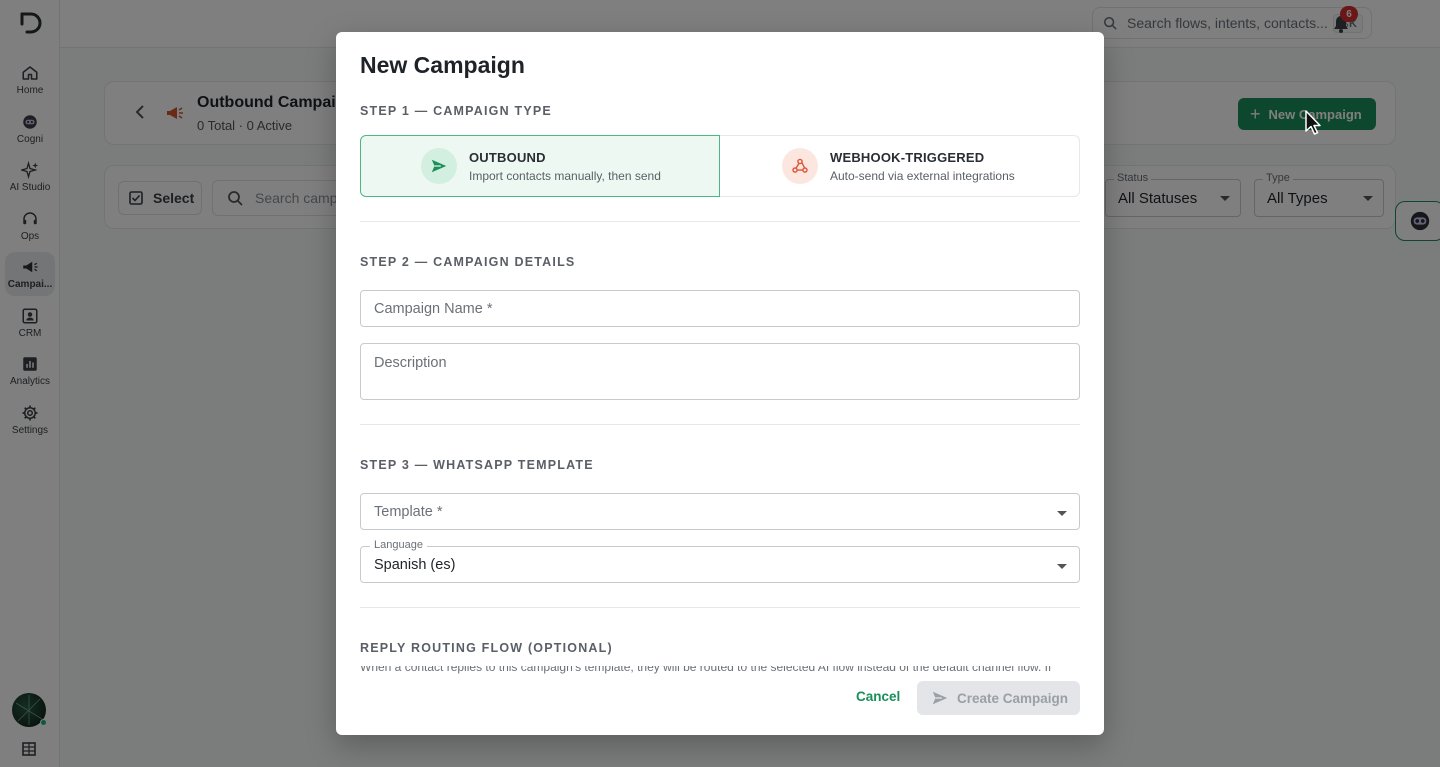 This screenshot has width=1440, height=767. I want to click on template-select: Template *, so click(720, 511).